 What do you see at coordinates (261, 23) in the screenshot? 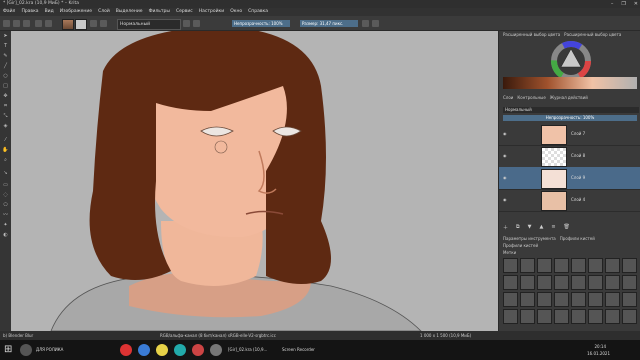
I see `opacity-slider: Непрозрачность: 100%` at bounding box center [261, 23].